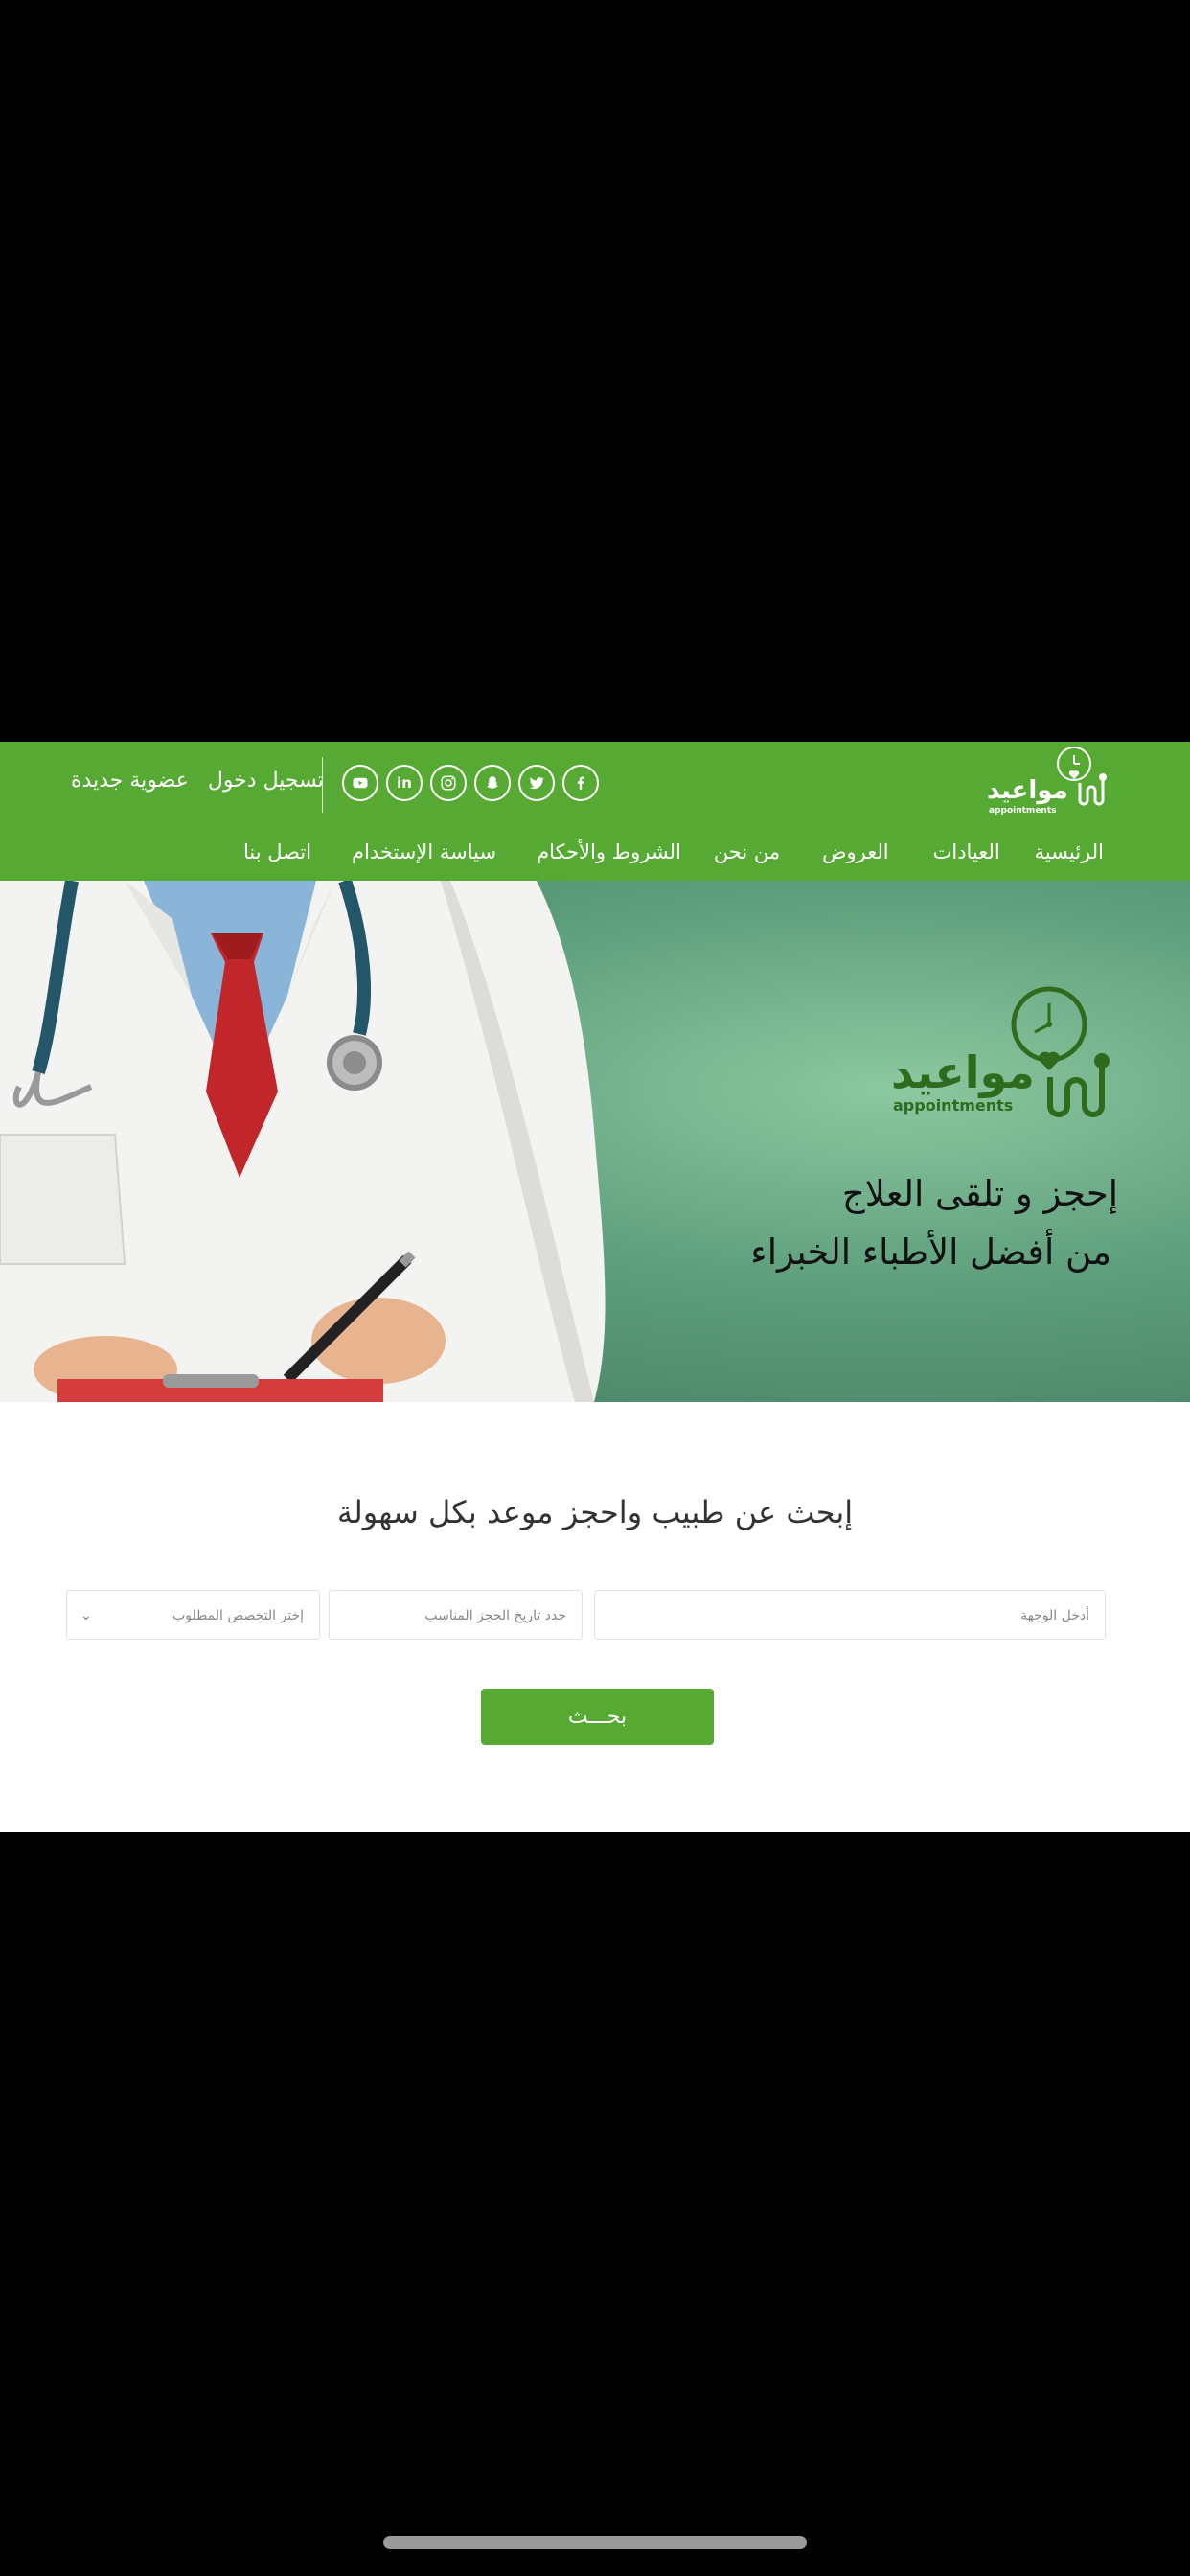 This screenshot has width=1190, height=2576. What do you see at coordinates (471, 783) in the screenshot?
I see `social-links: in` at bounding box center [471, 783].